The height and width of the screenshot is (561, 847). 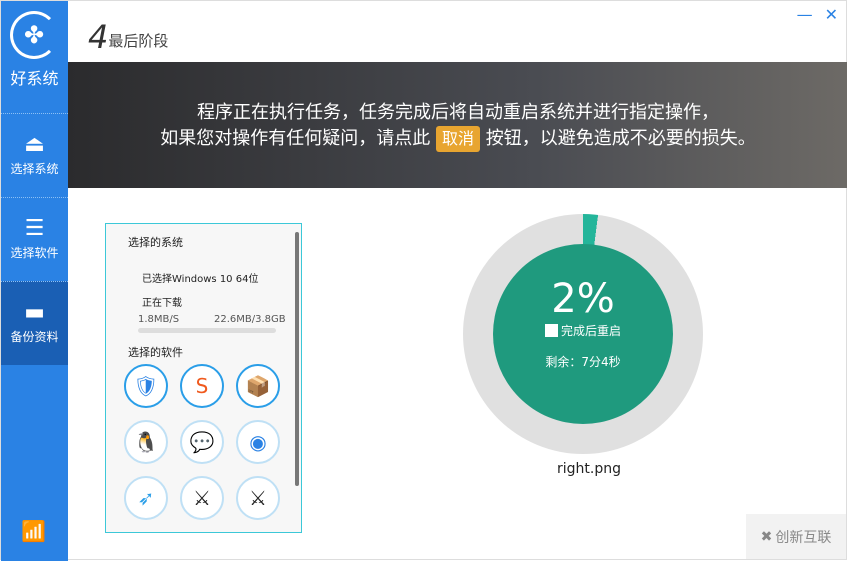 I want to click on security-app-icon: 🛡, so click(x=146, y=386).